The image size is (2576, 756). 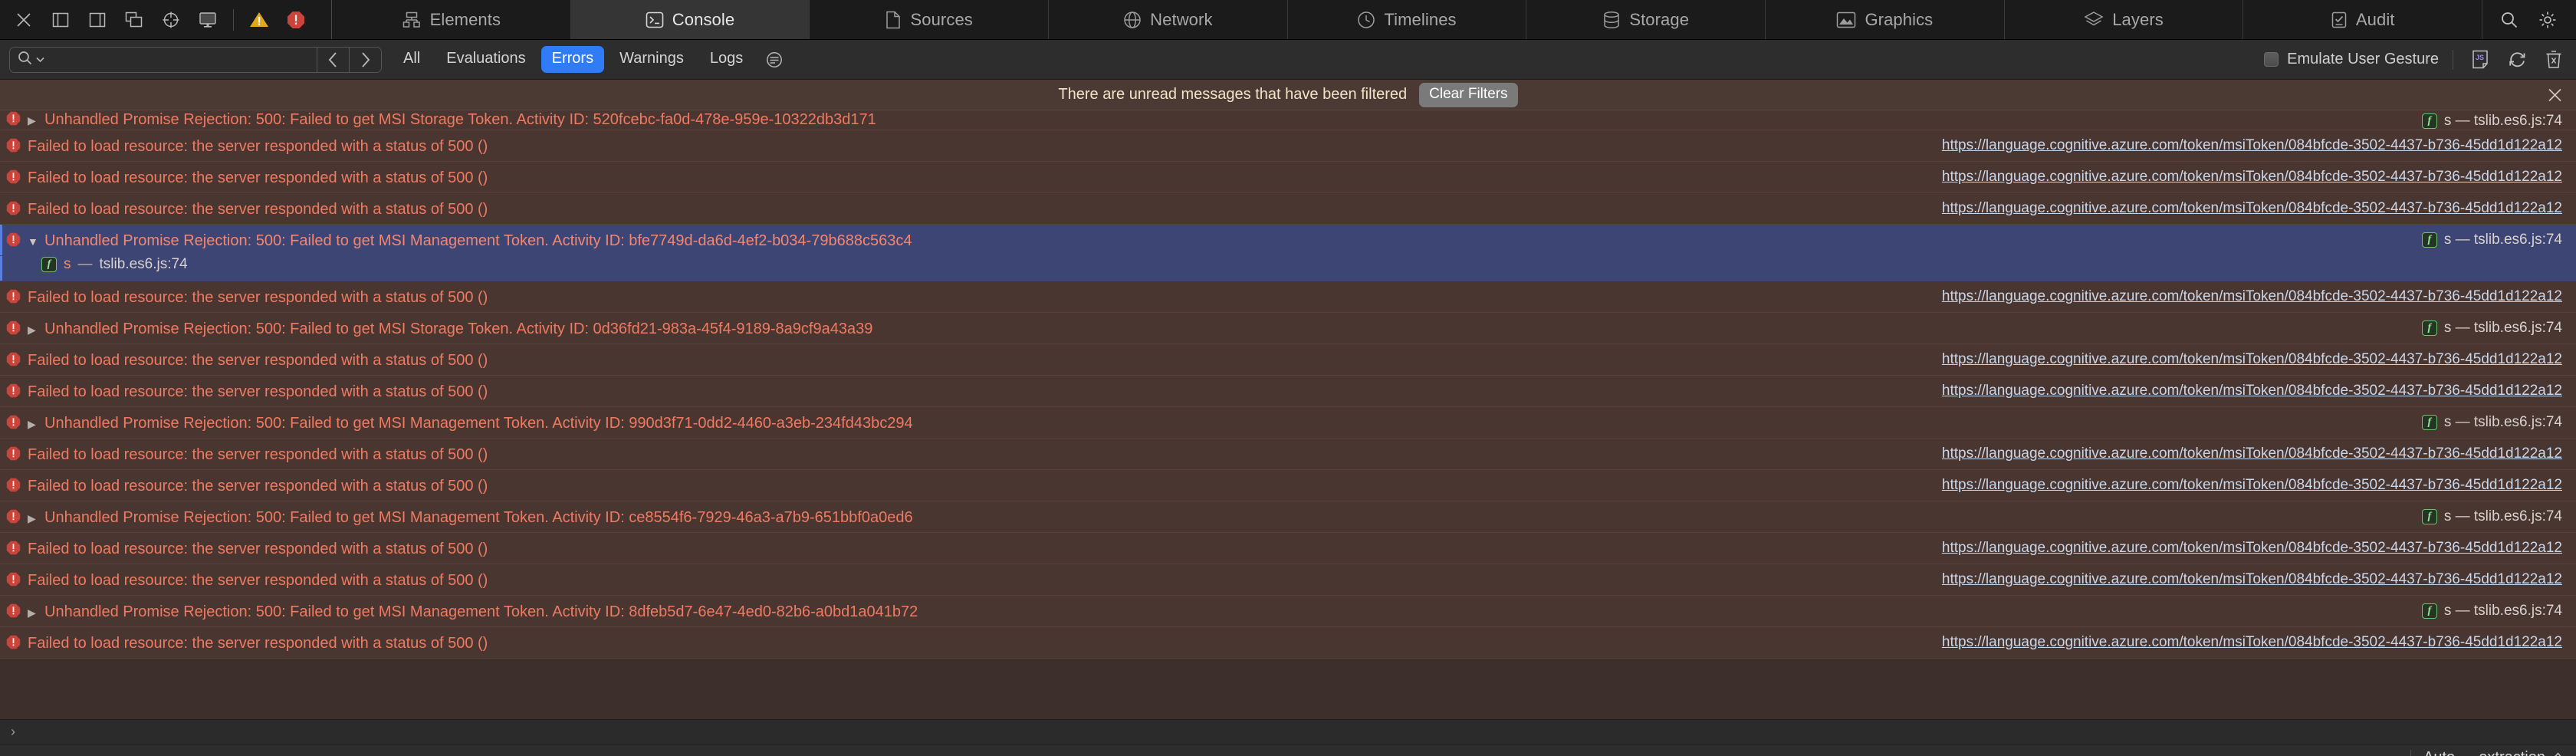 What do you see at coordinates (690, 19) in the screenshot?
I see `tab-console: Console` at bounding box center [690, 19].